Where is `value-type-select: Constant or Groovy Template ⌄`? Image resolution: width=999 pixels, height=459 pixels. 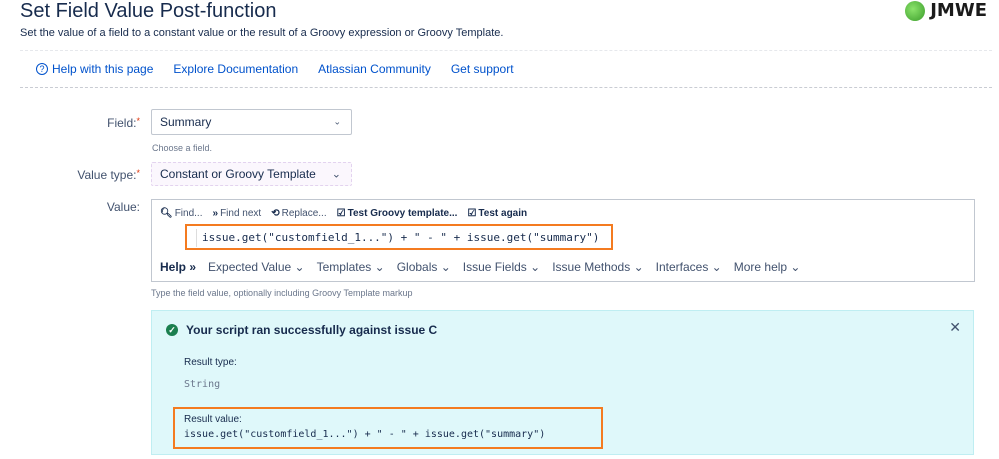 value-type-select: Constant or Groovy Template ⌄ is located at coordinates (251, 174).